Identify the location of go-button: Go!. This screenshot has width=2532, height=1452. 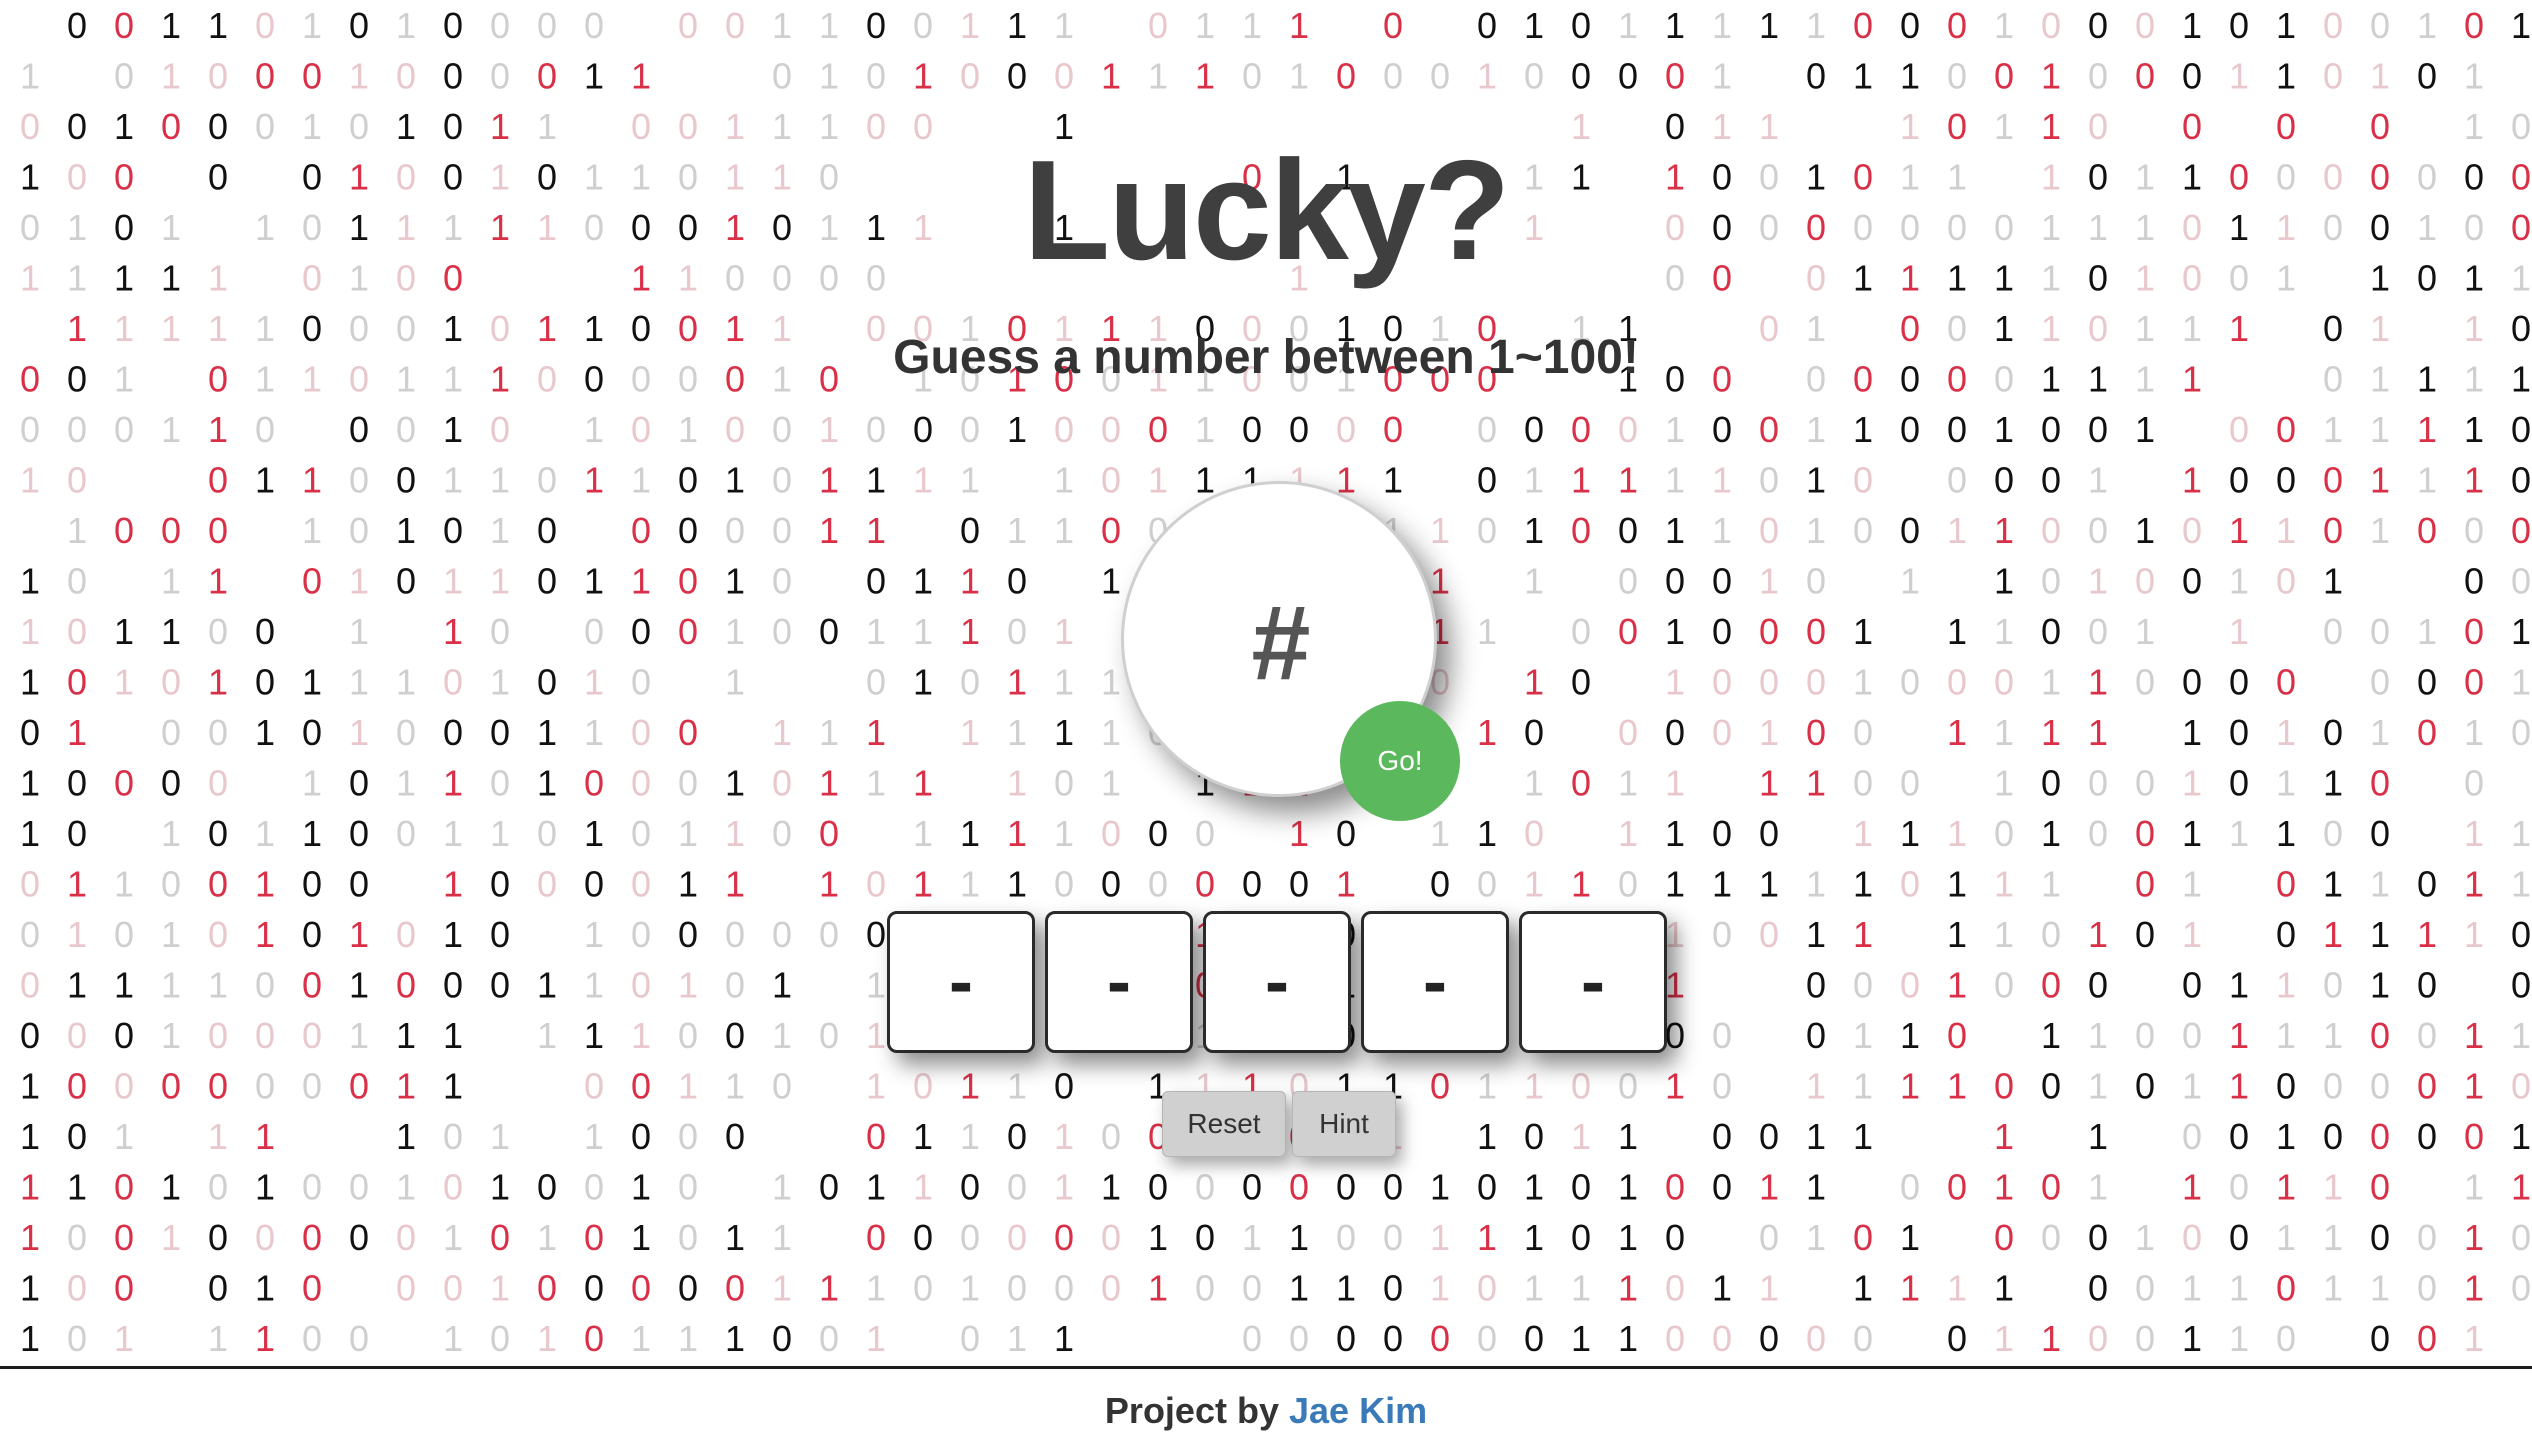
(1400, 761).